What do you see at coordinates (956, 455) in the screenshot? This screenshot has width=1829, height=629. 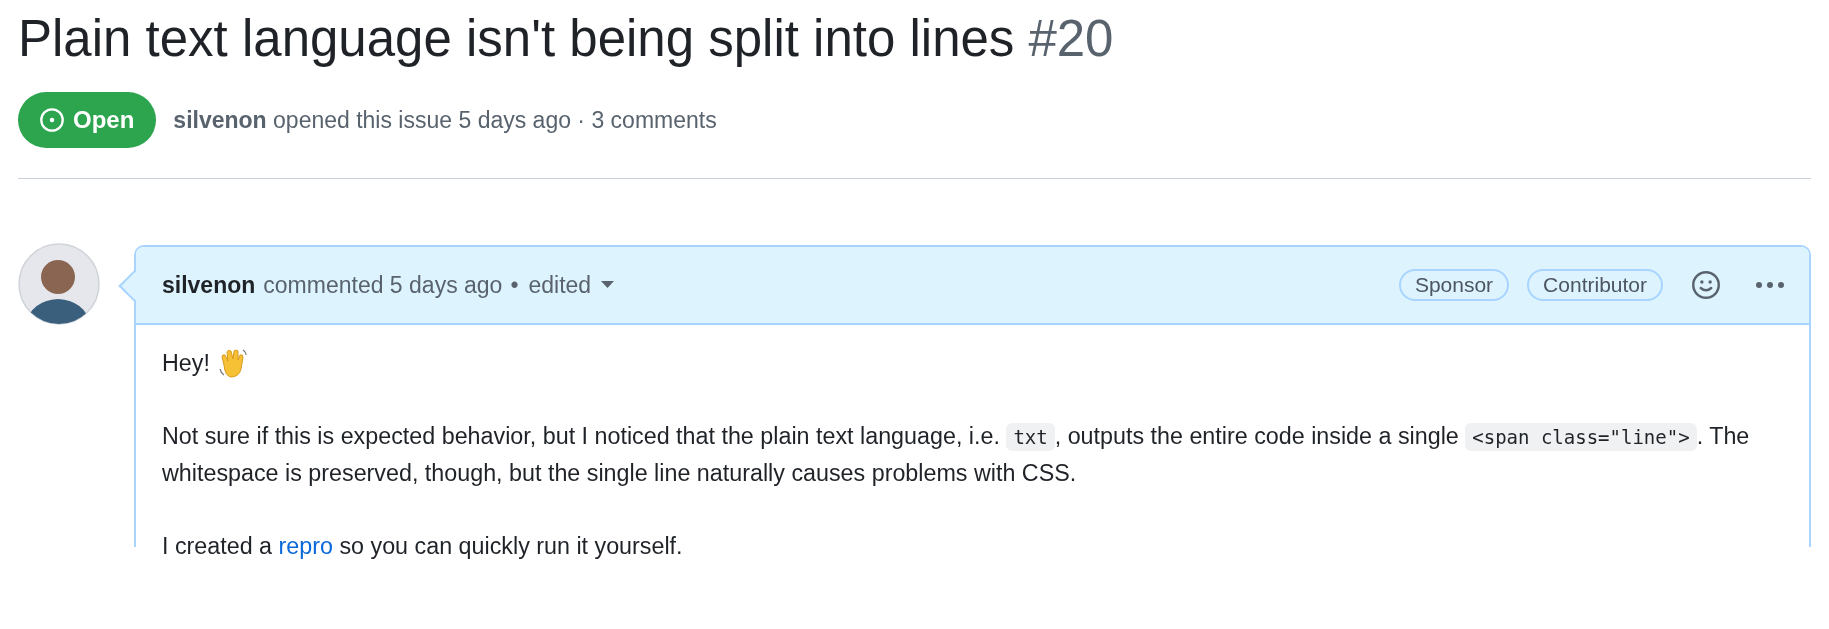 I see `comment-paragraph: Not sure if this is expected behavior, but I noticed that the plain text language, i.e. txt , outputs the entire code inside a single <span class="line"> . The whitespace is preserved, though, but the single line naturally causes problems with CSS.` at bounding box center [956, 455].